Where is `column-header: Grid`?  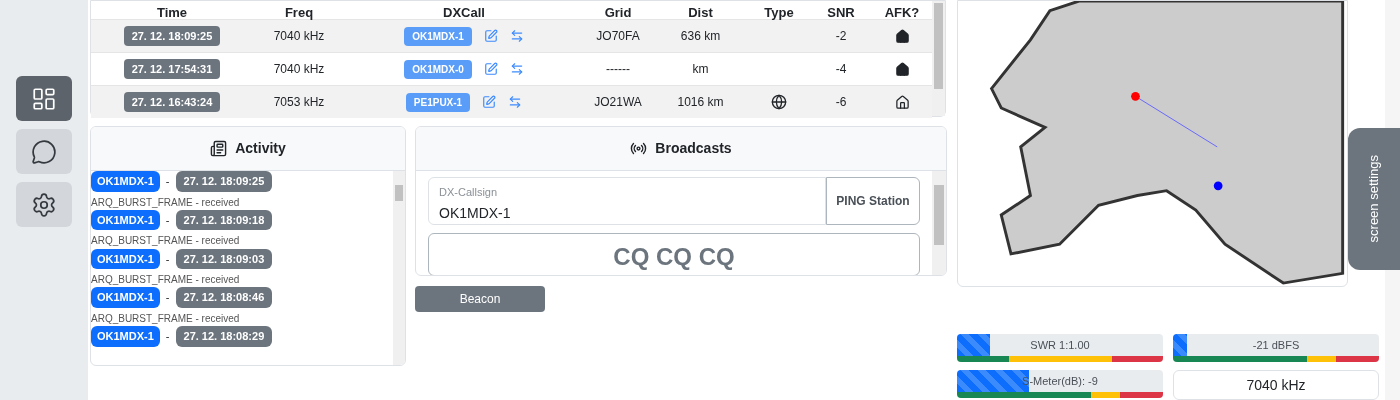 column-header: Grid is located at coordinates (618, 12).